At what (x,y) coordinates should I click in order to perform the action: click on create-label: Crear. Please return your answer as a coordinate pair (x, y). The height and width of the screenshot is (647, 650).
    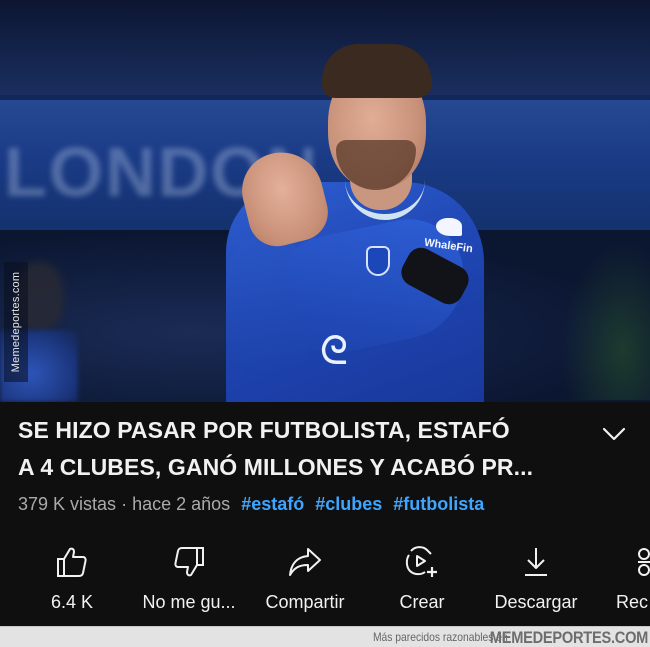
    Looking at the image, I should click on (422, 602).